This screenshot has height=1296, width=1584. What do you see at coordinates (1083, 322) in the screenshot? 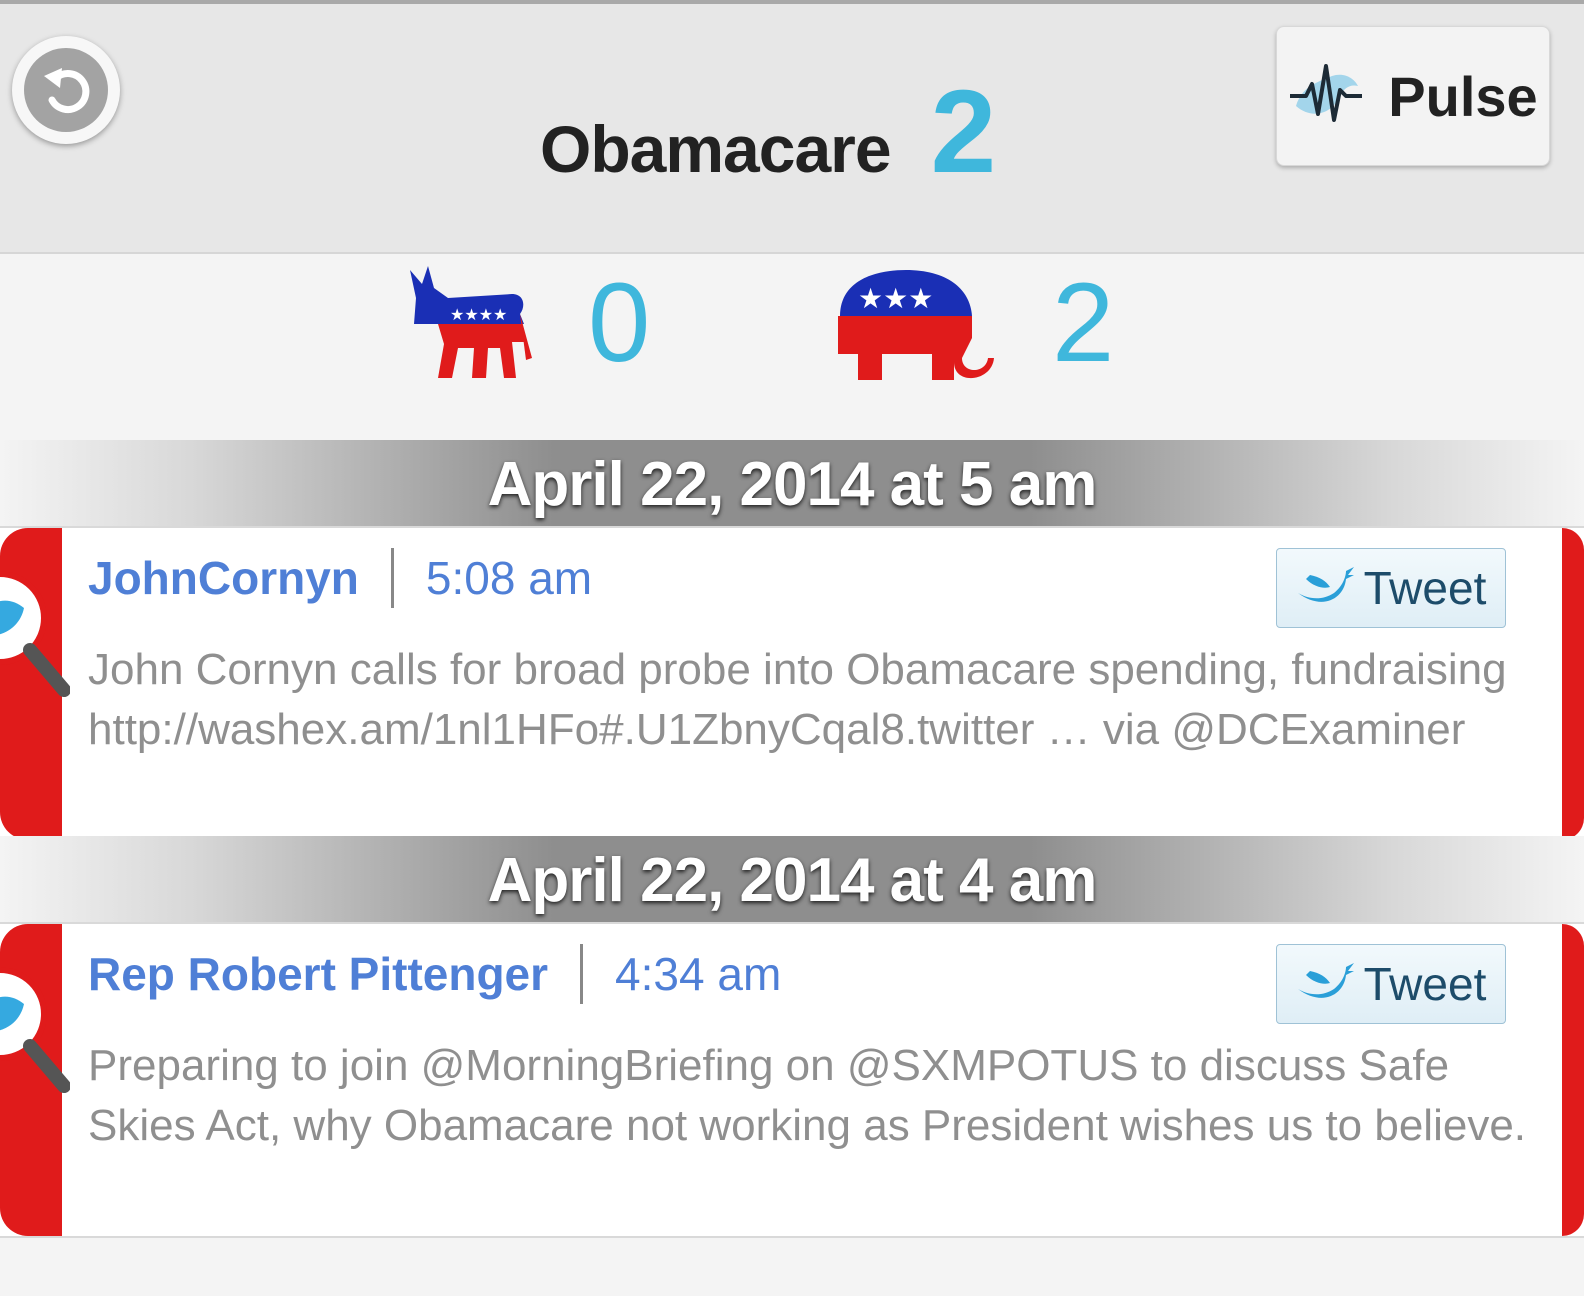
I see `republican-count: 2` at bounding box center [1083, 322].